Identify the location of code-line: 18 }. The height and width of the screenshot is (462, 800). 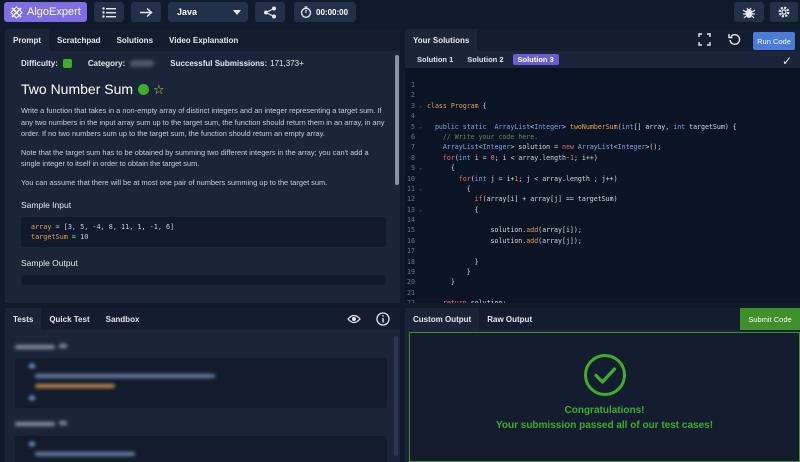
(602, 262).